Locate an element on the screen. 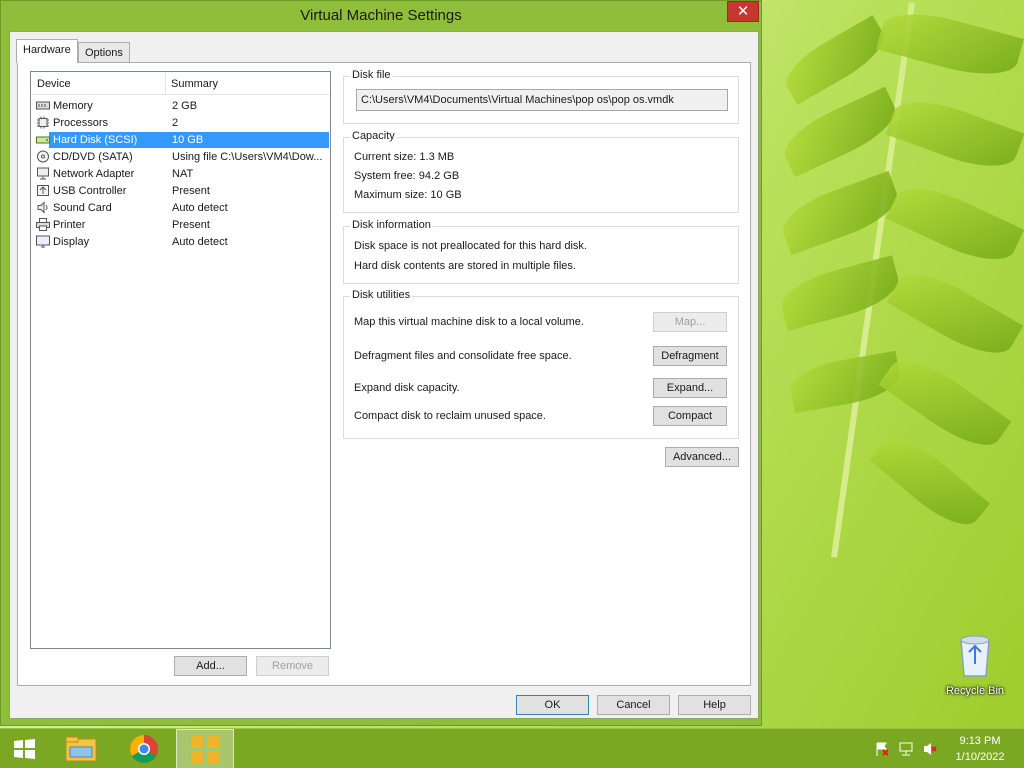 The width and height of the screenshot is (1024, 768). defragment-button: Defragment is located at coordinates (690, 356).